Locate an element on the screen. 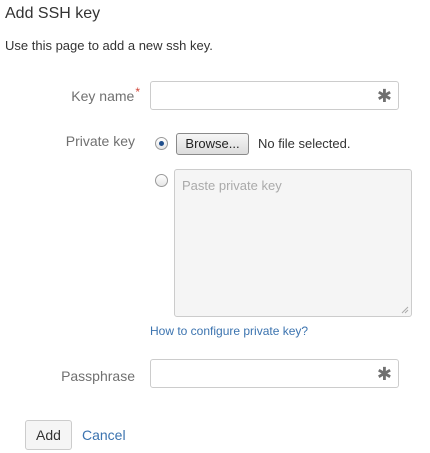 The width and height of the screenshot is (430, 453). resize-handle-icon is located at coordinates (405, 310).